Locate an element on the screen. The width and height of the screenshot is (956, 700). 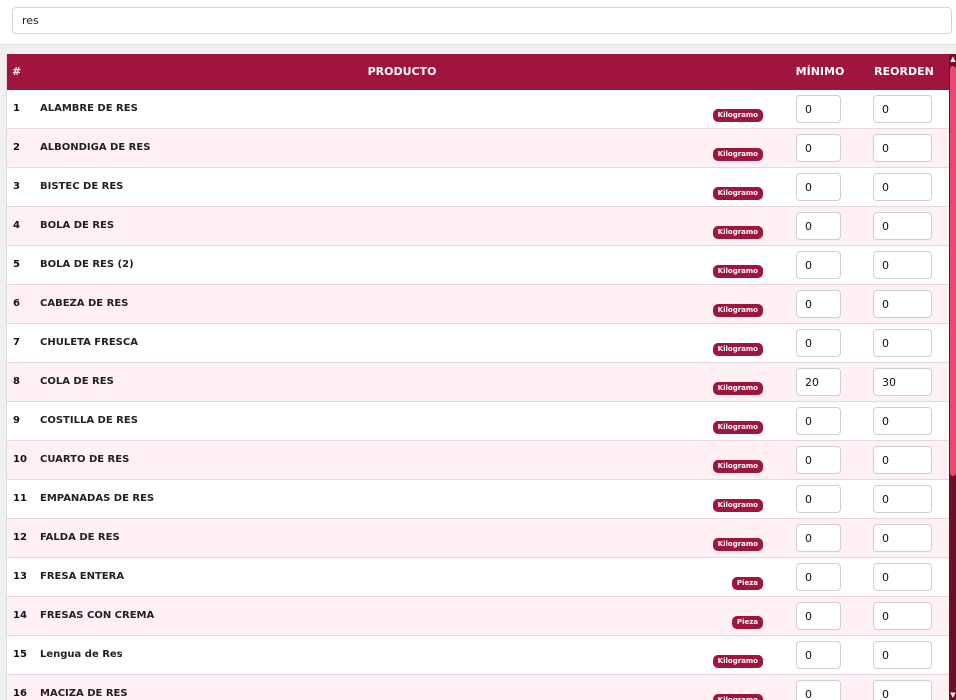
product-name: CHULETA FRESCA is located at coordinates (89, 342).